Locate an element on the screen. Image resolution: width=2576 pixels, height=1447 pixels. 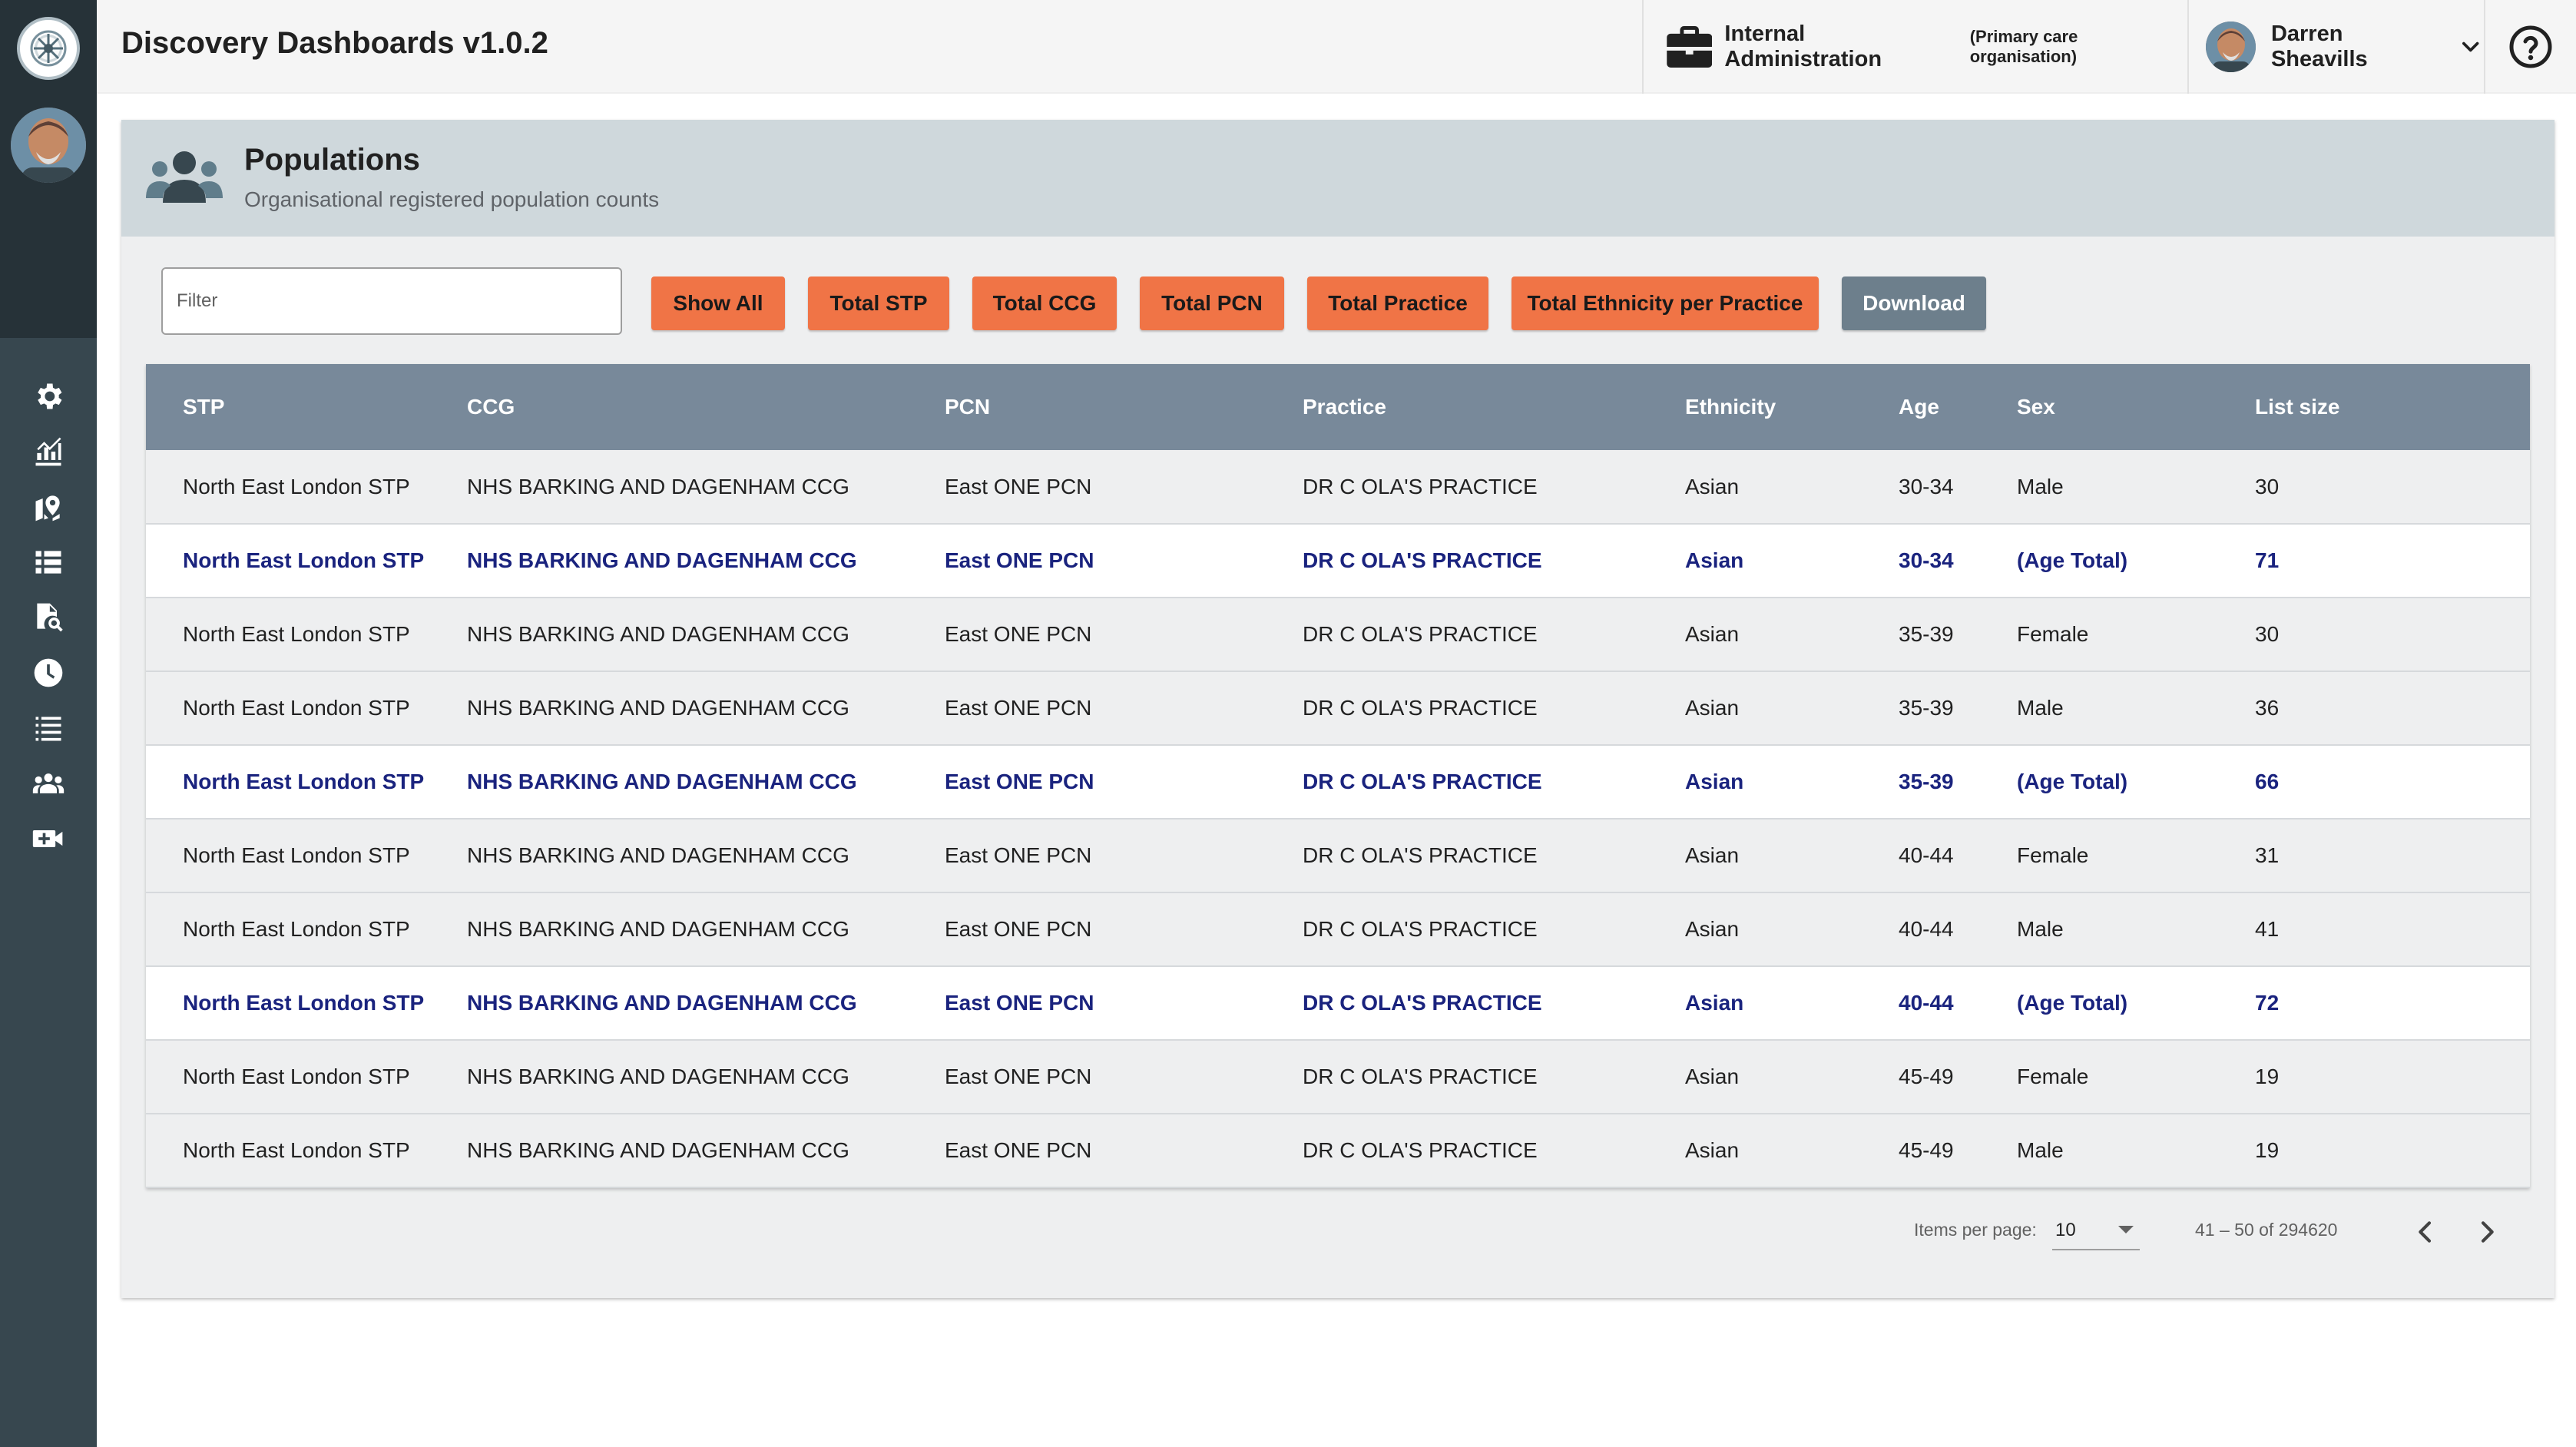
next-page-button is located at coordinates (2487, 1232).